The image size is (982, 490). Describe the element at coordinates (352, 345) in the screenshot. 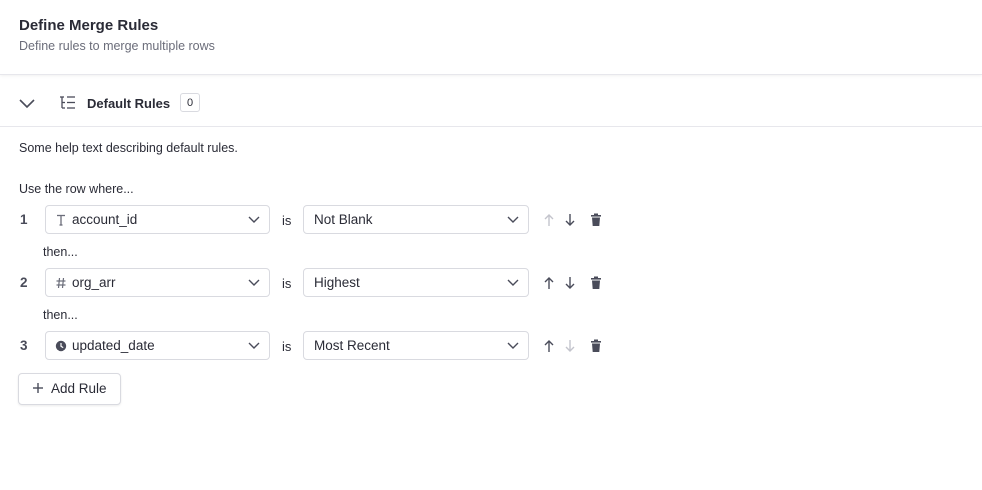

I see `condition-select-value: Most Recent` at that location.